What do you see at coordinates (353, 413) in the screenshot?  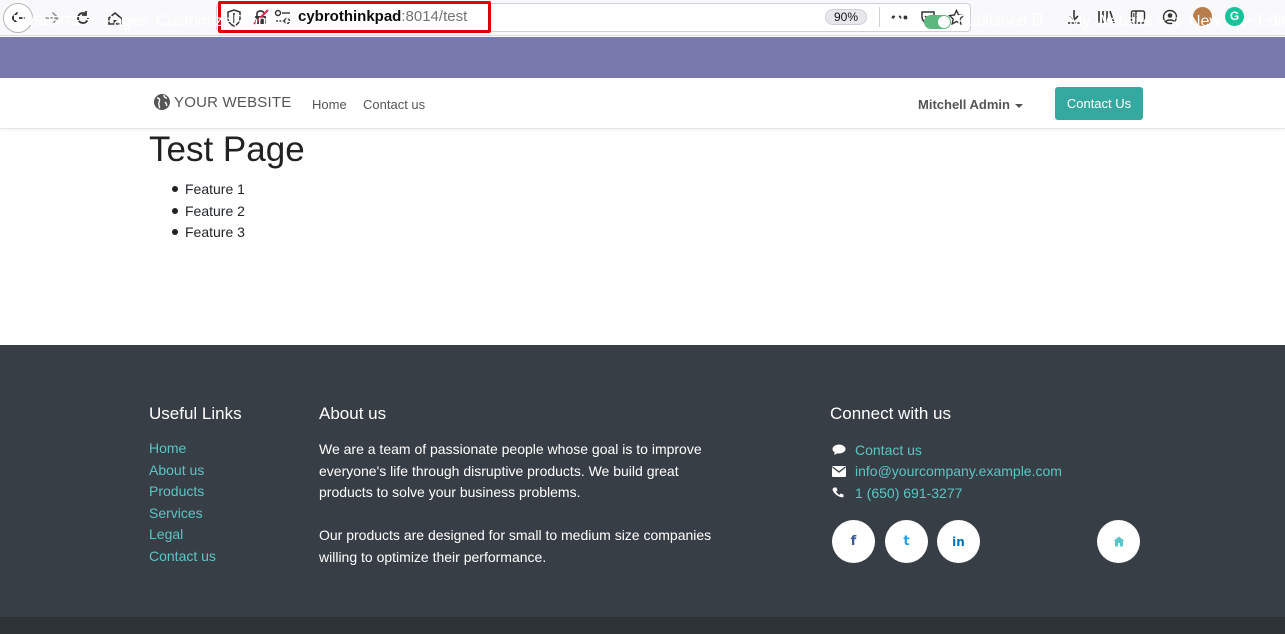 I see `about-heading: About us` at bounding box center [353, 413].